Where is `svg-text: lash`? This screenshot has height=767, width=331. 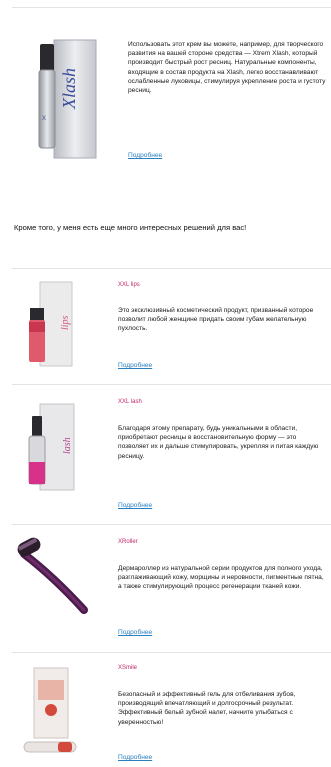
svg-text: lash is located at coordinates (67, 445).